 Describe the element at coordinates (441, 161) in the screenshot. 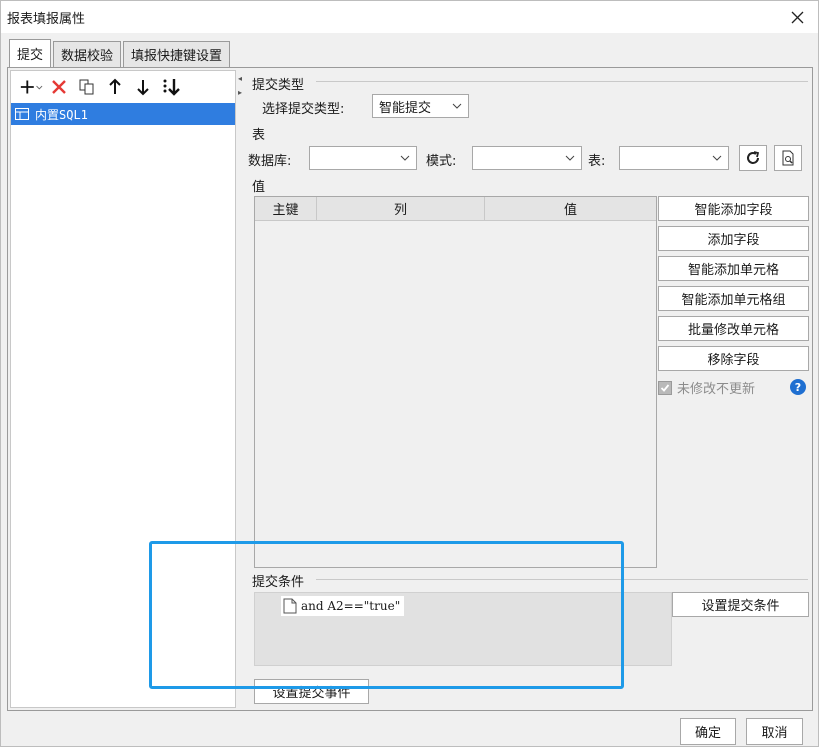

I see `schema-label: 模式:` at that location.